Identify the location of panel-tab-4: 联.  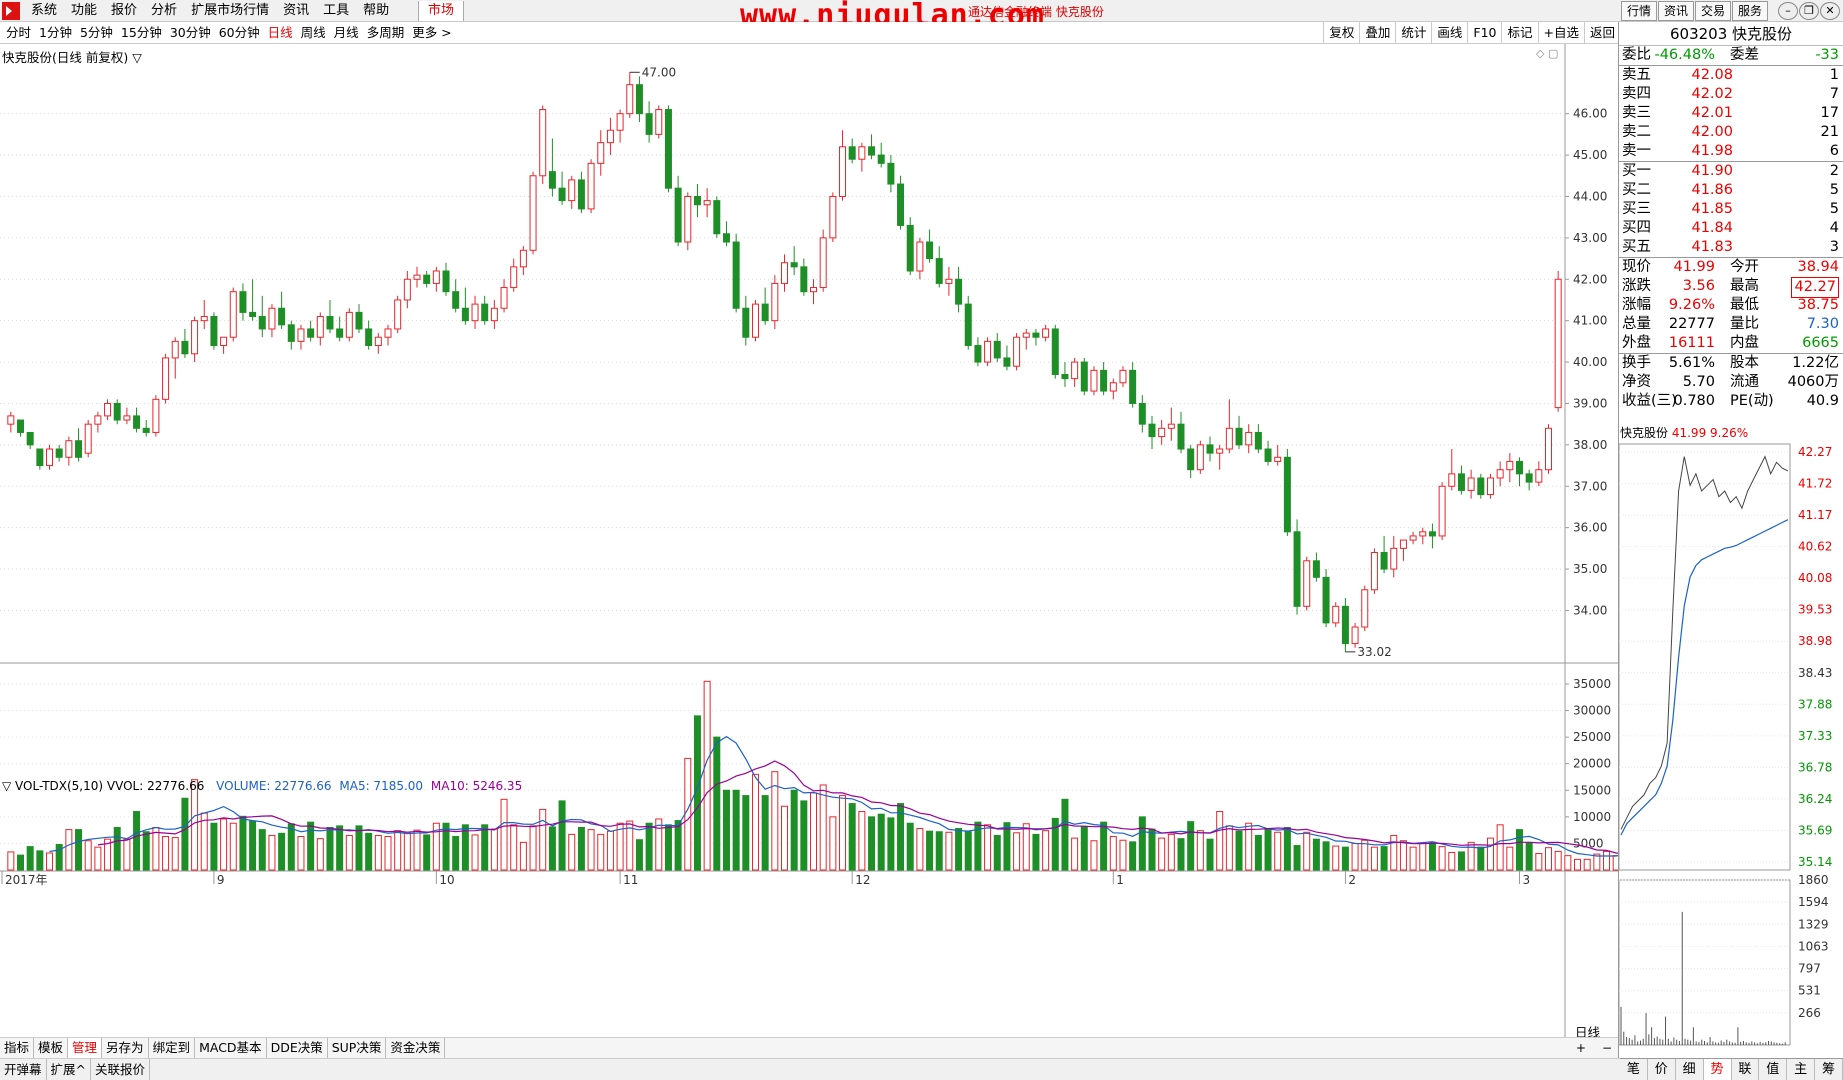
(1746, 1069).